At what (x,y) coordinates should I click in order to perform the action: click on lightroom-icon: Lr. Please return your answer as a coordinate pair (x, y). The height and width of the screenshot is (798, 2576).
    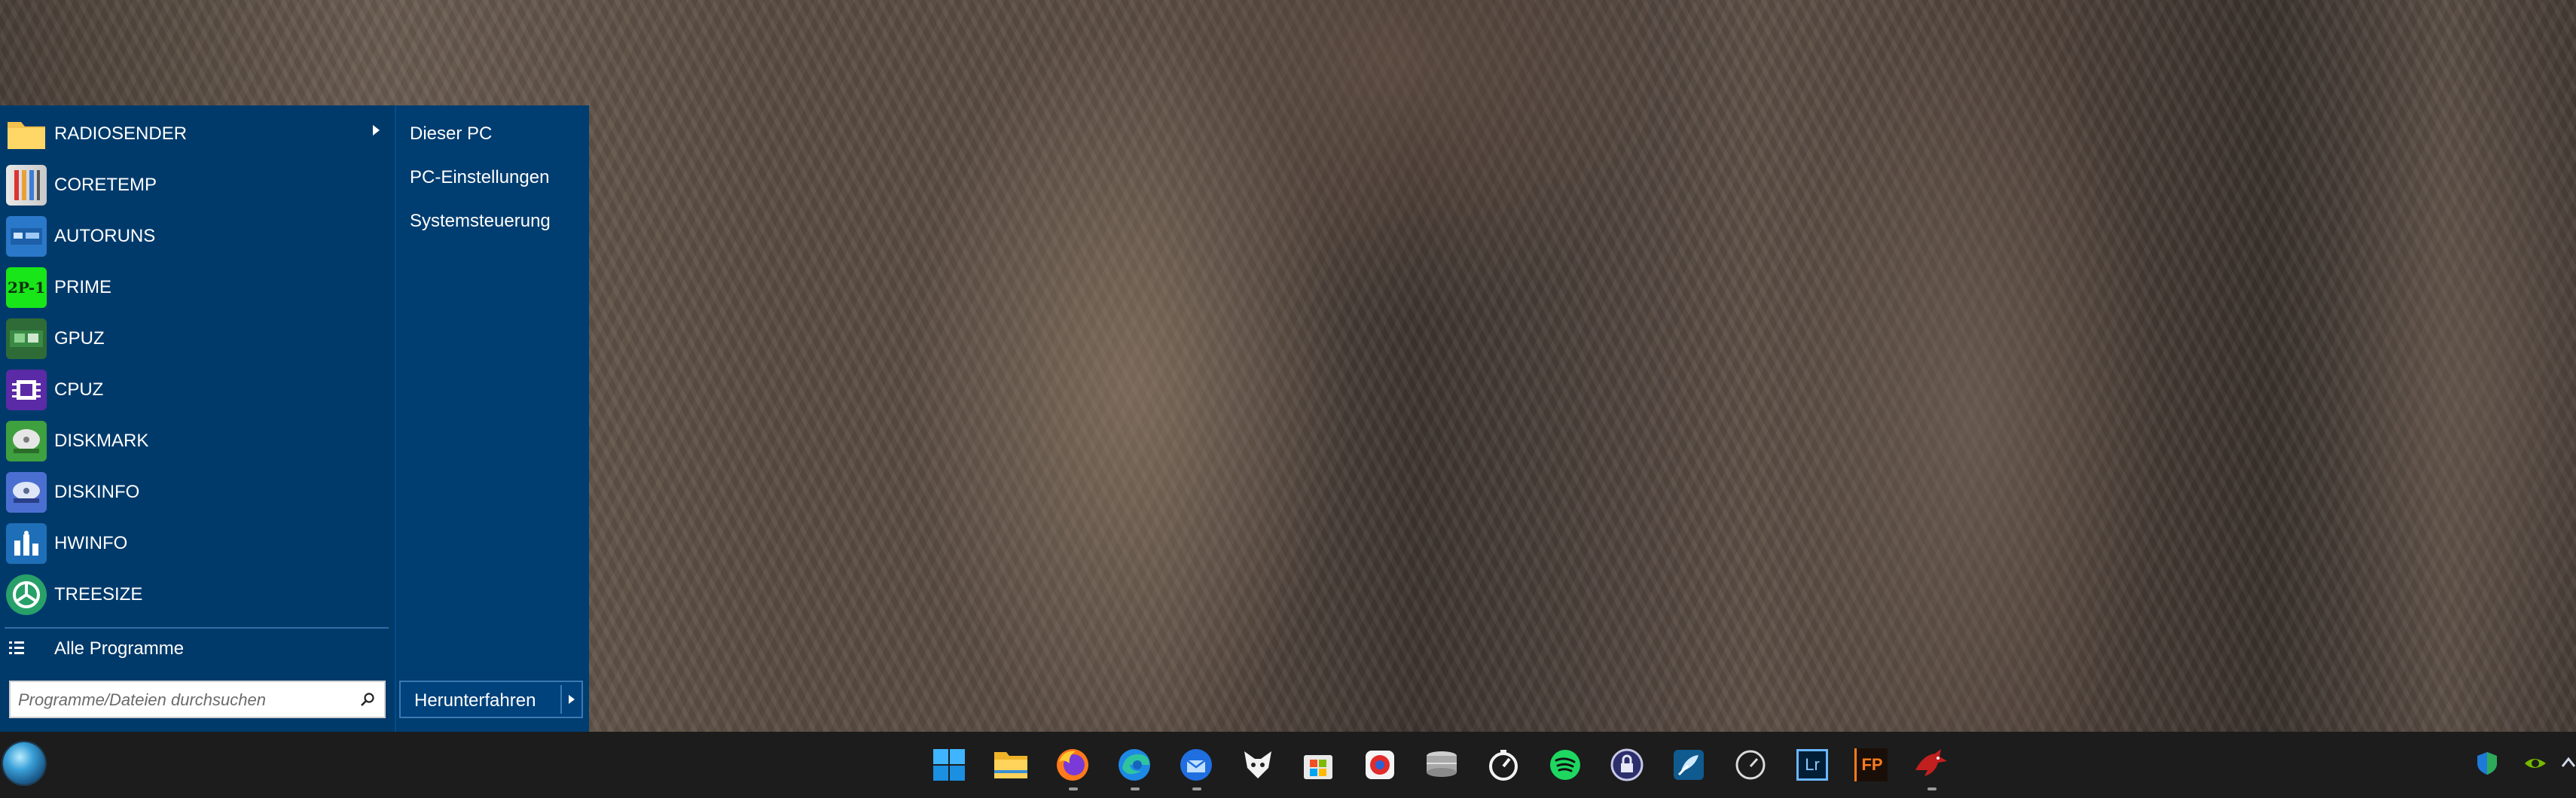
    Looking at the image, I should click on (1813, 764).